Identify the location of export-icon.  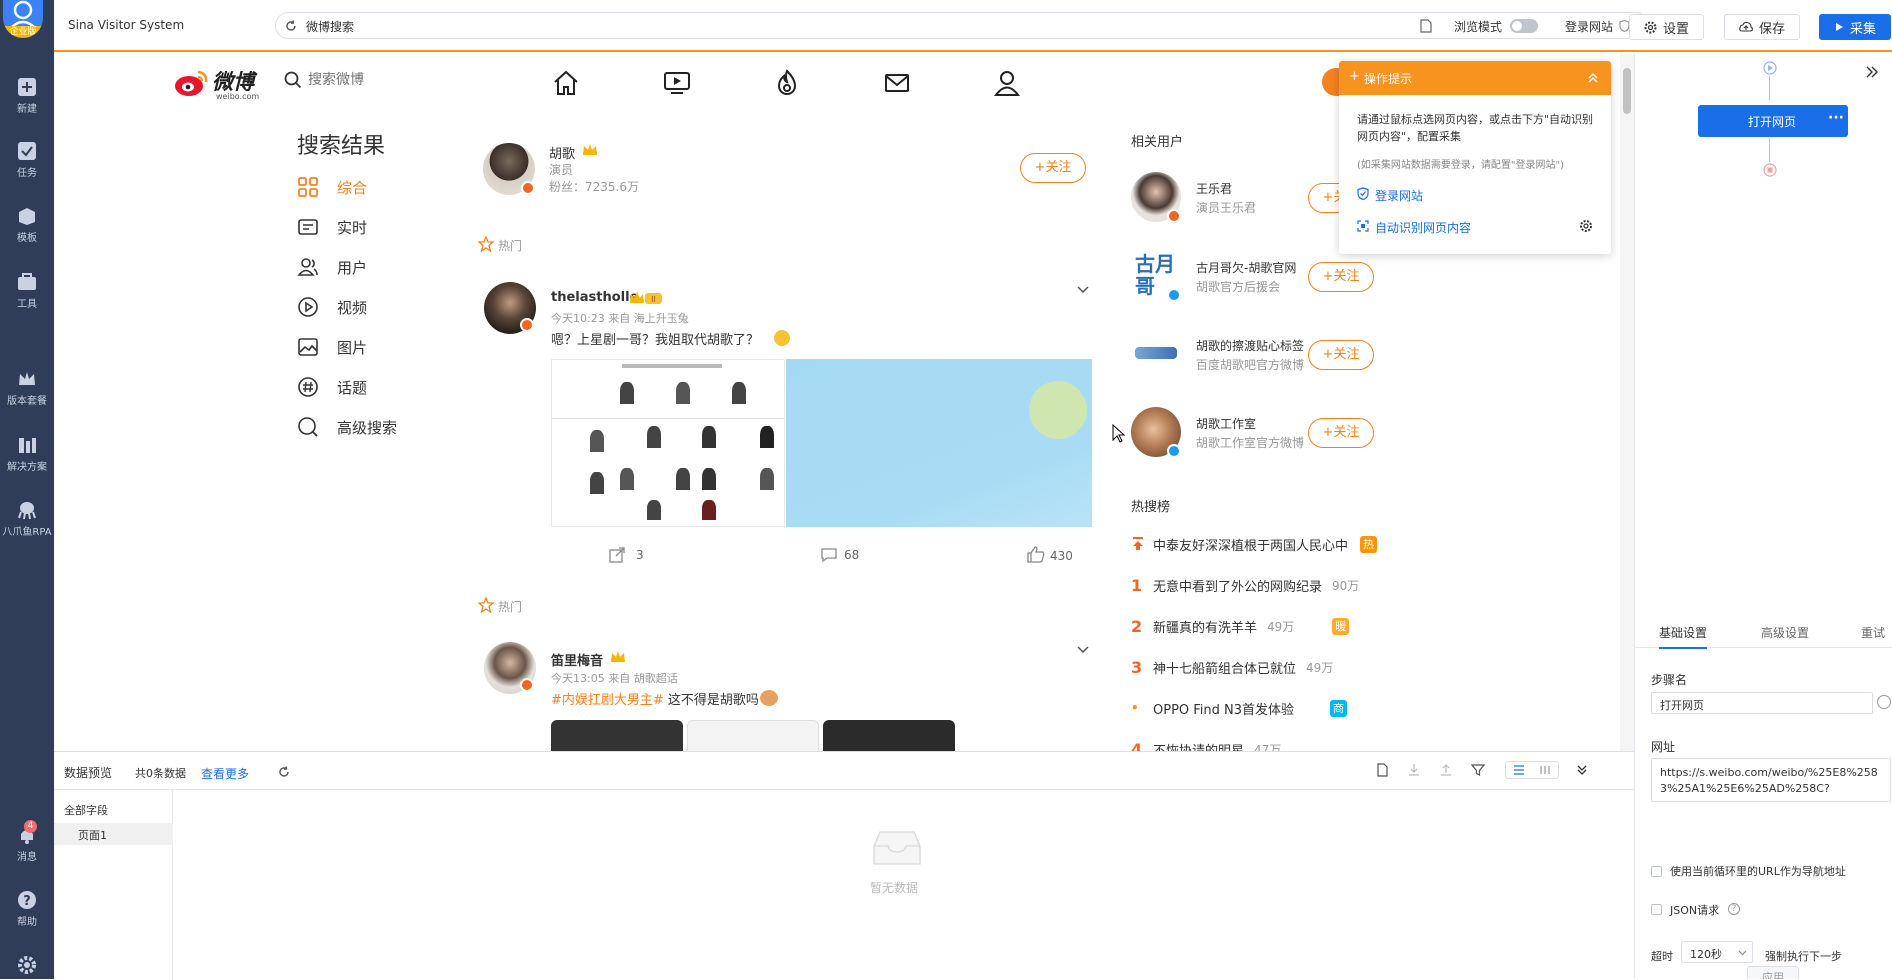
(1382, 770).